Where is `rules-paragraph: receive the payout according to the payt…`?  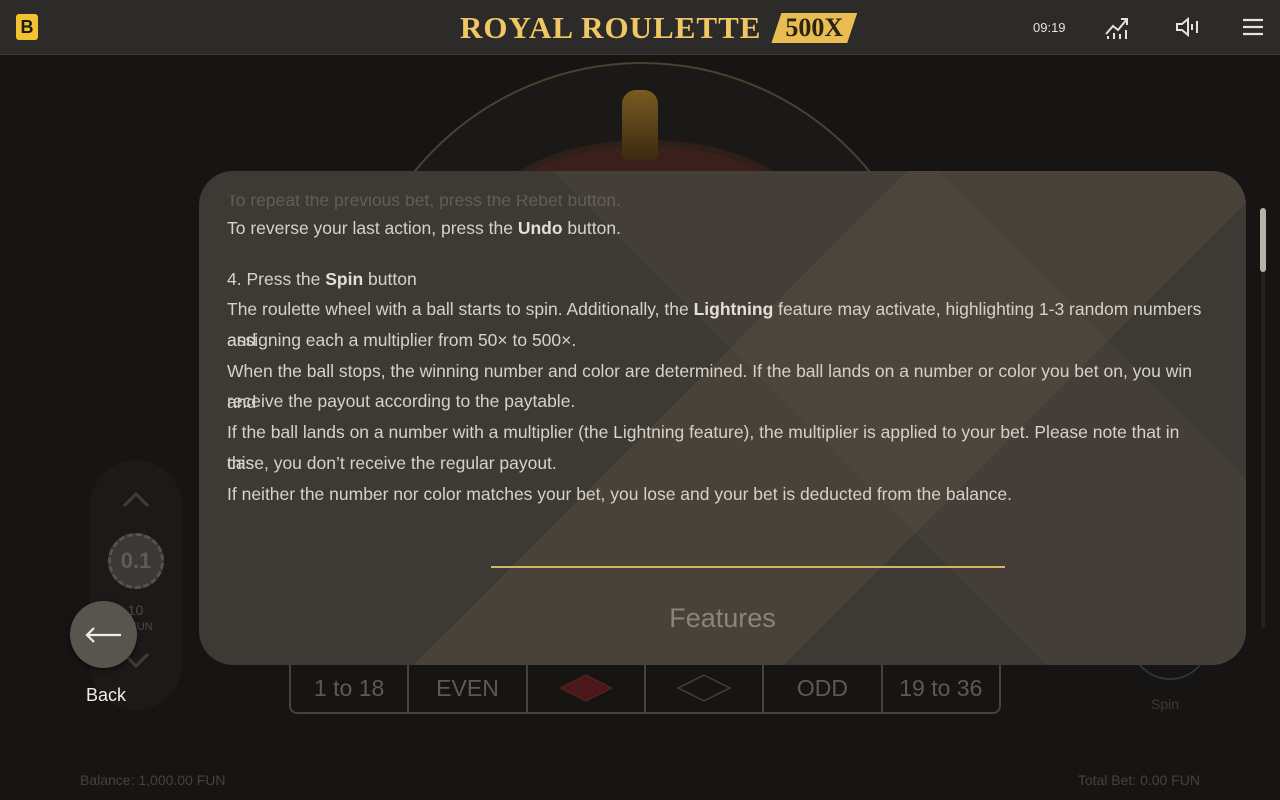 rules-paragraph: receive the payout according to the payt… is located at coordinates (401, 401).